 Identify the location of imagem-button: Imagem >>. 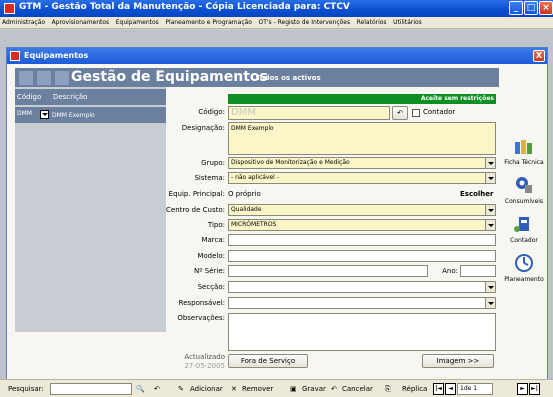
(458, 361).